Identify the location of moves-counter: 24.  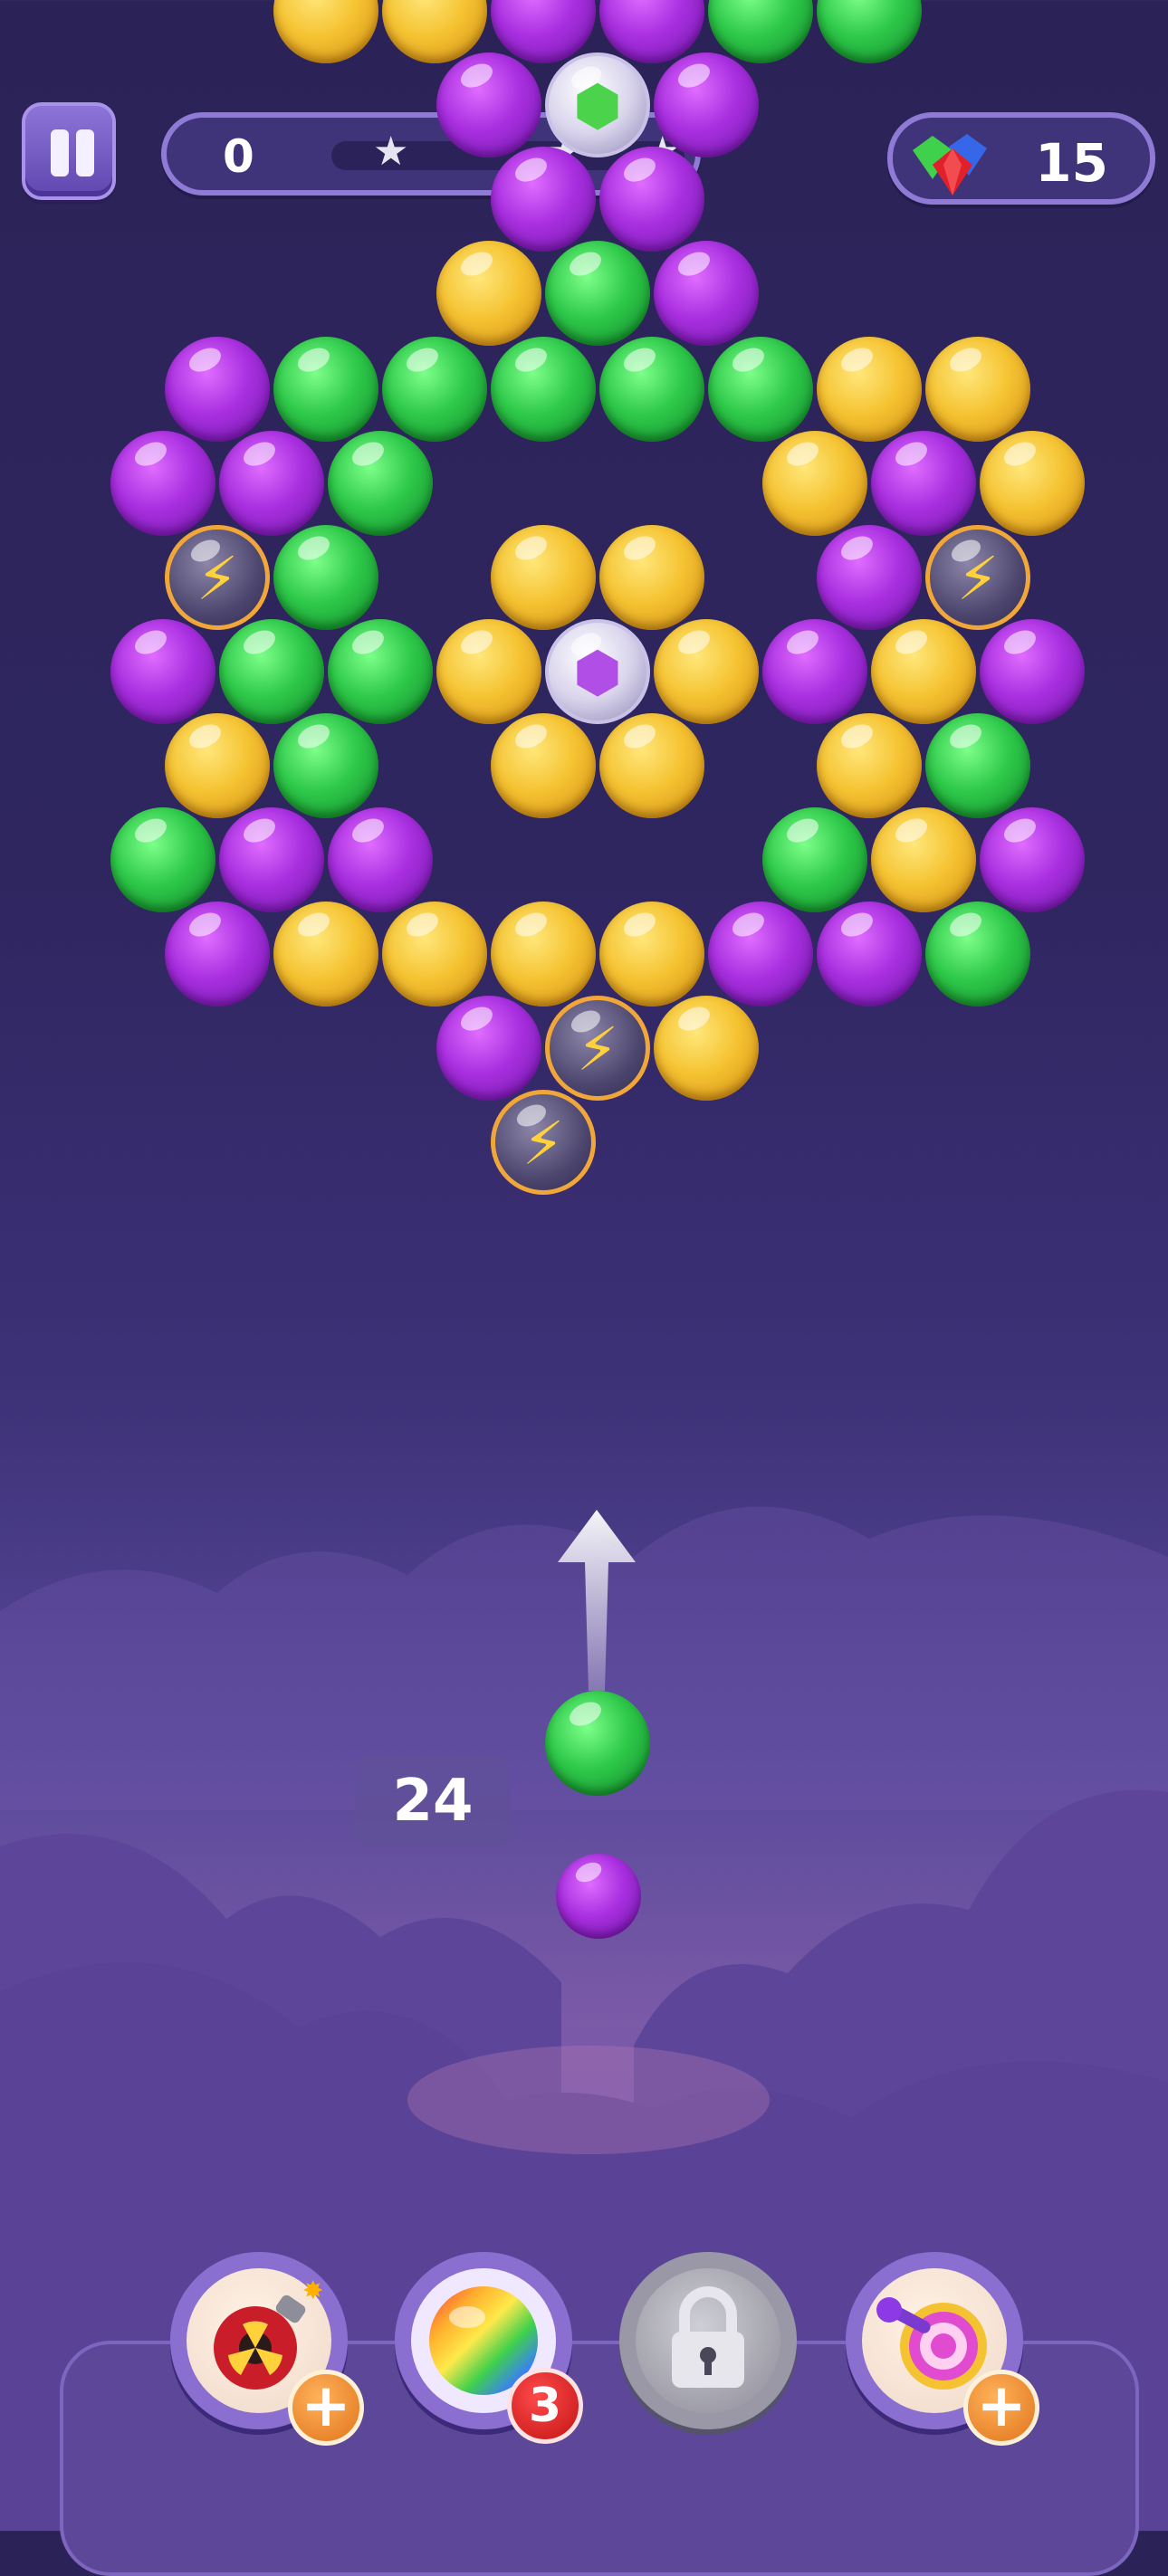
(433, 1801).